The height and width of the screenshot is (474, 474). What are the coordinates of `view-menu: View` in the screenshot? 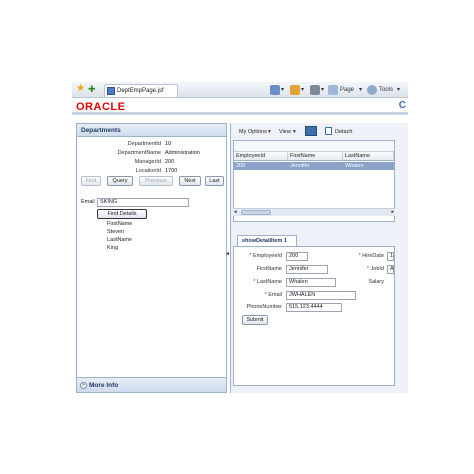 It's located at (285, 132).